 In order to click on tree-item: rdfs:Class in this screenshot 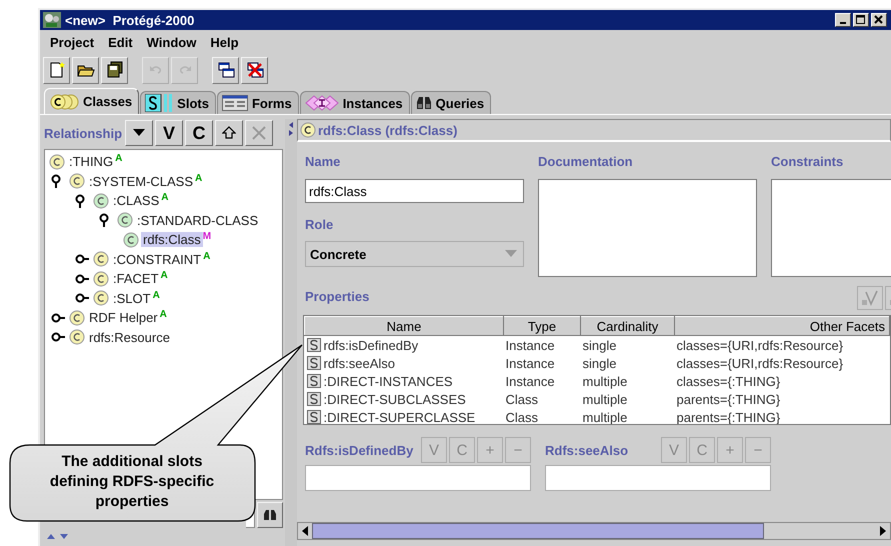, I will do `click(172, 240)`.